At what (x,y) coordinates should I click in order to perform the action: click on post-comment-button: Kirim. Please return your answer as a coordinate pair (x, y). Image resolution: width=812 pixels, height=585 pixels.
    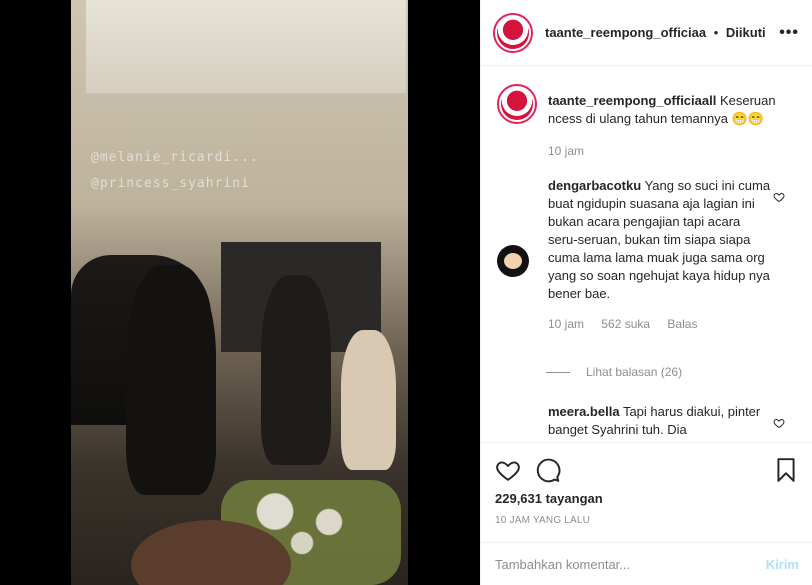
    Looking at the image, I should click on (782, 564).